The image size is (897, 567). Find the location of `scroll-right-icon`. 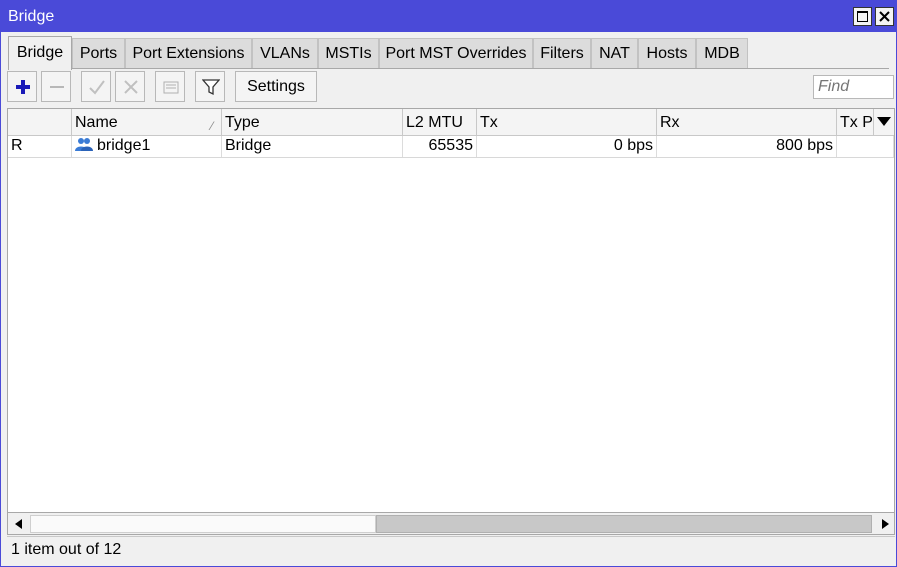

scroll-right-icon is located at coordinates (885, 524).